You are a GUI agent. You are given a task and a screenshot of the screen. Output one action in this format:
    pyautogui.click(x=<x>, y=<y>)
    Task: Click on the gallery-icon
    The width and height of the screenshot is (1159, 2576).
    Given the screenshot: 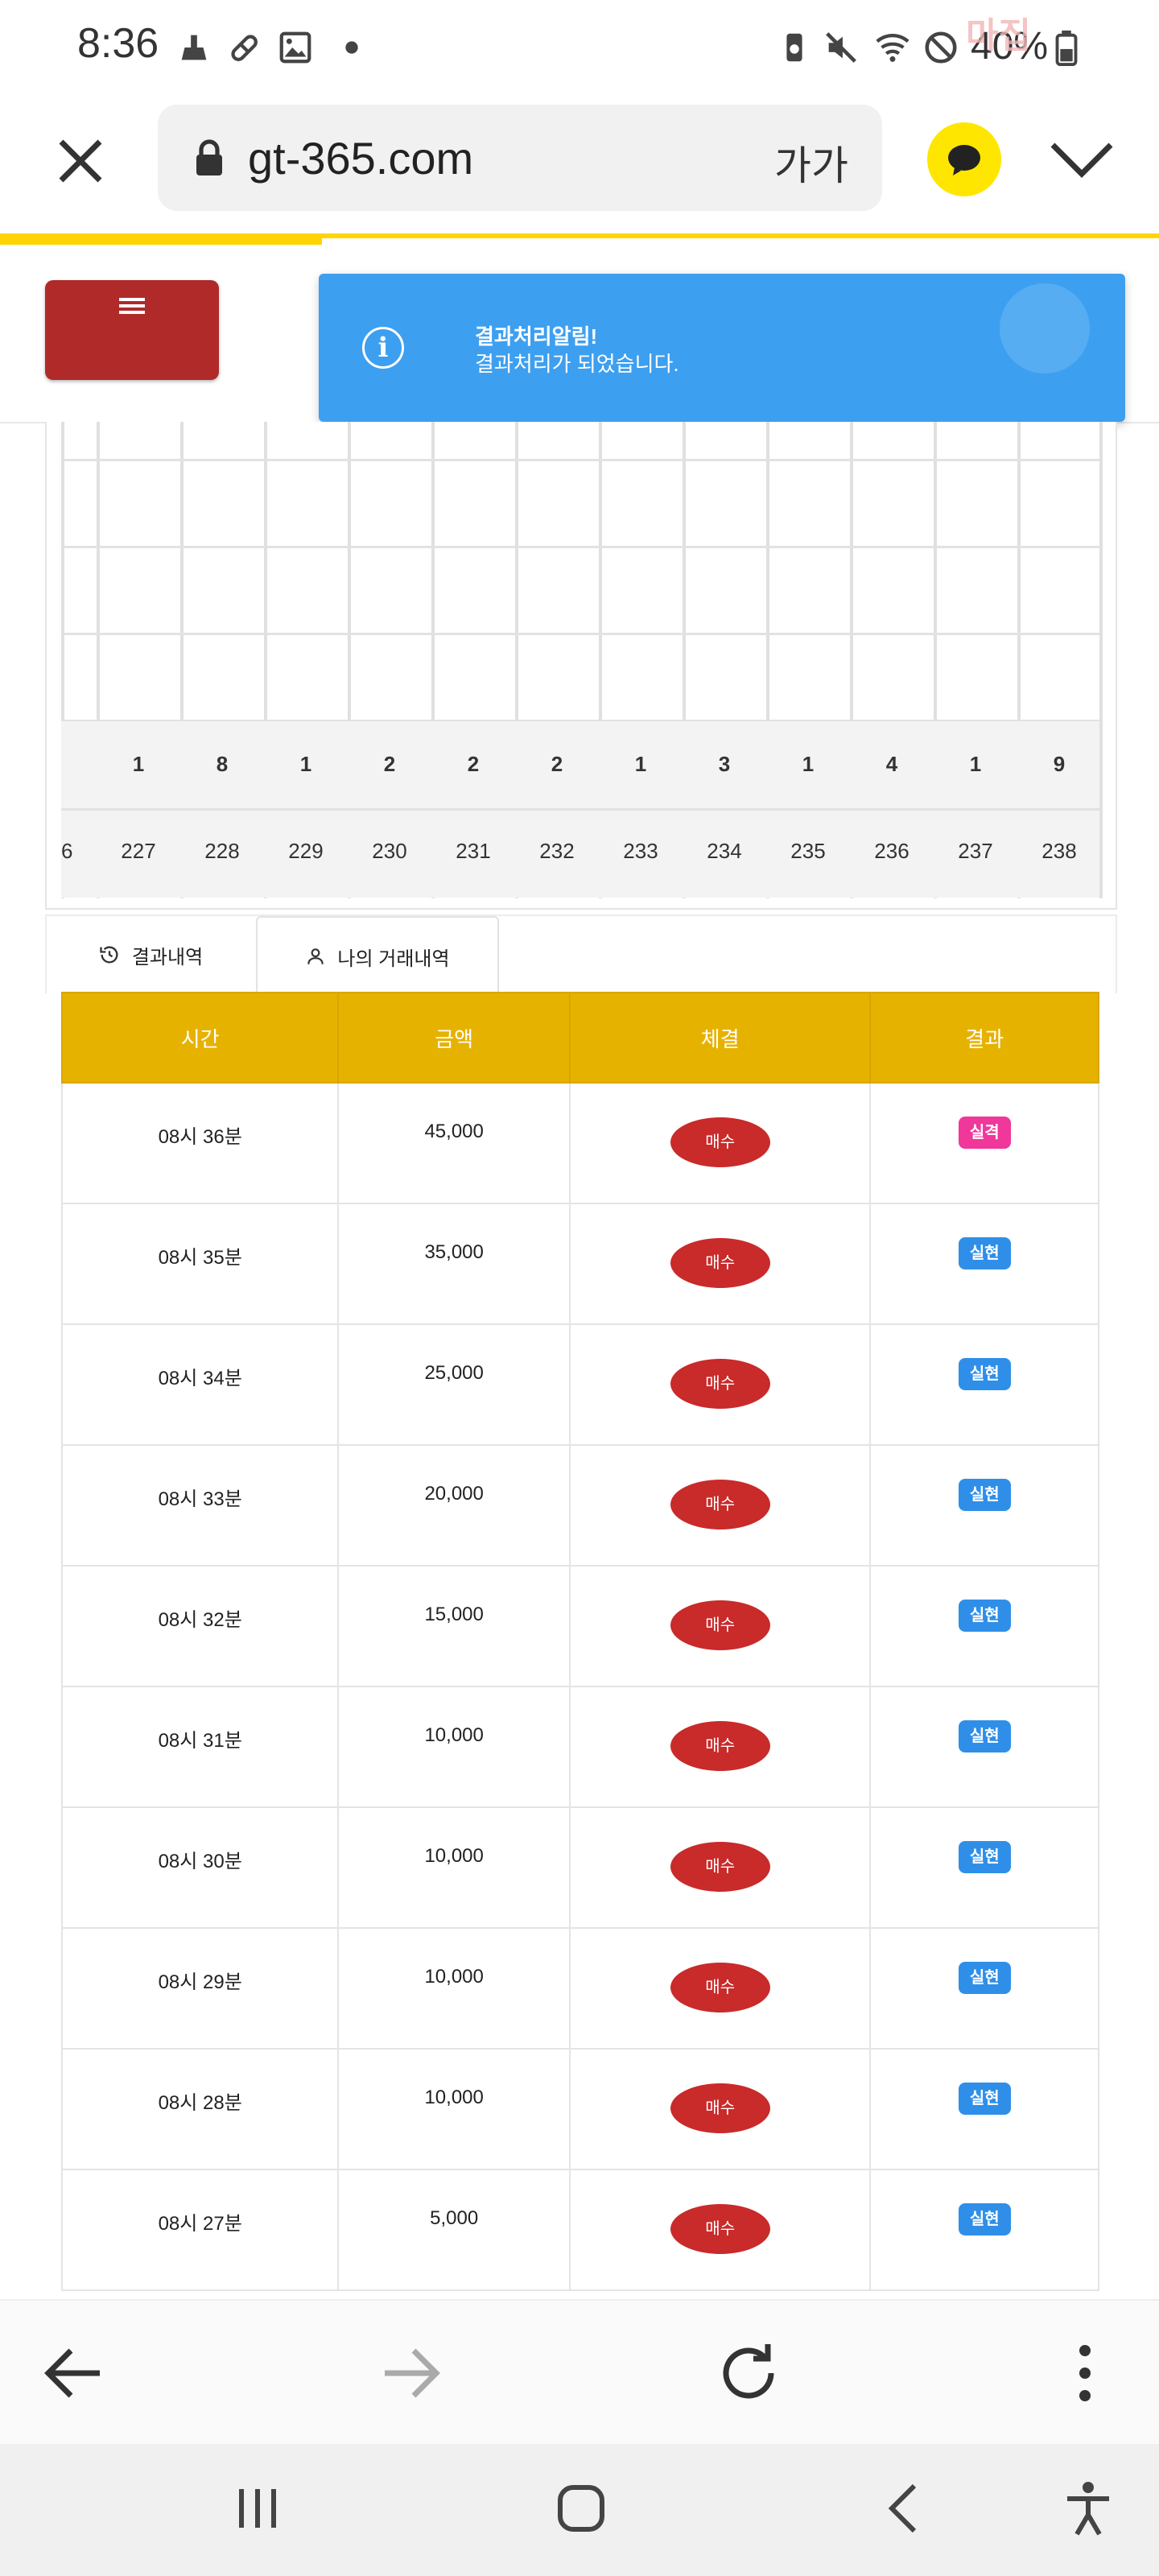 What is the action you would take?
    pyautogui.click(x=295, y=47)
    